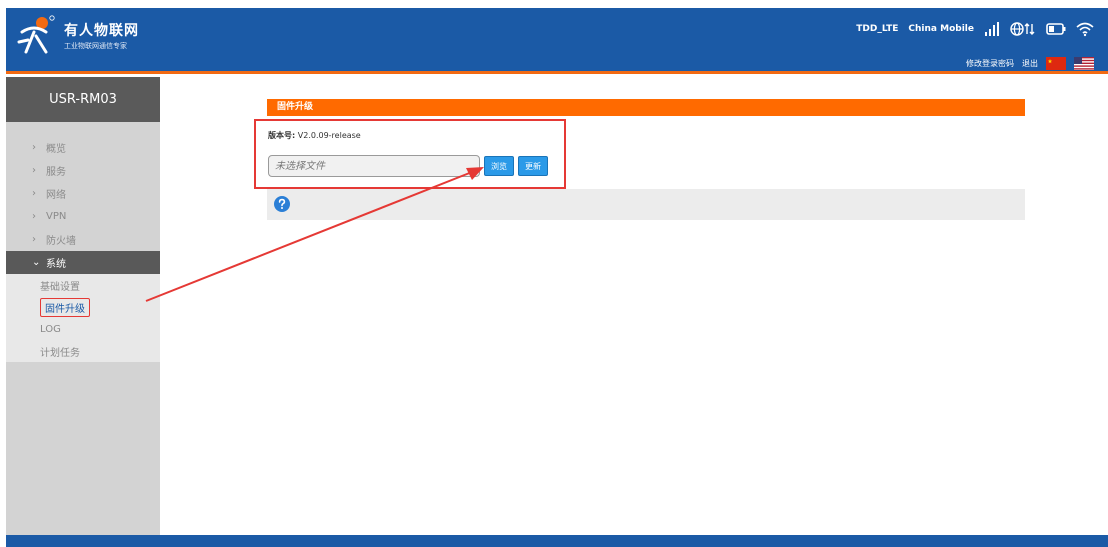 The width and height of the screenshot is (1108, 547). What do you see at coordinates (36, 262) in the screenshot?
I see `chevron-down-icon: ⌄` at bounding box center [36, 262].